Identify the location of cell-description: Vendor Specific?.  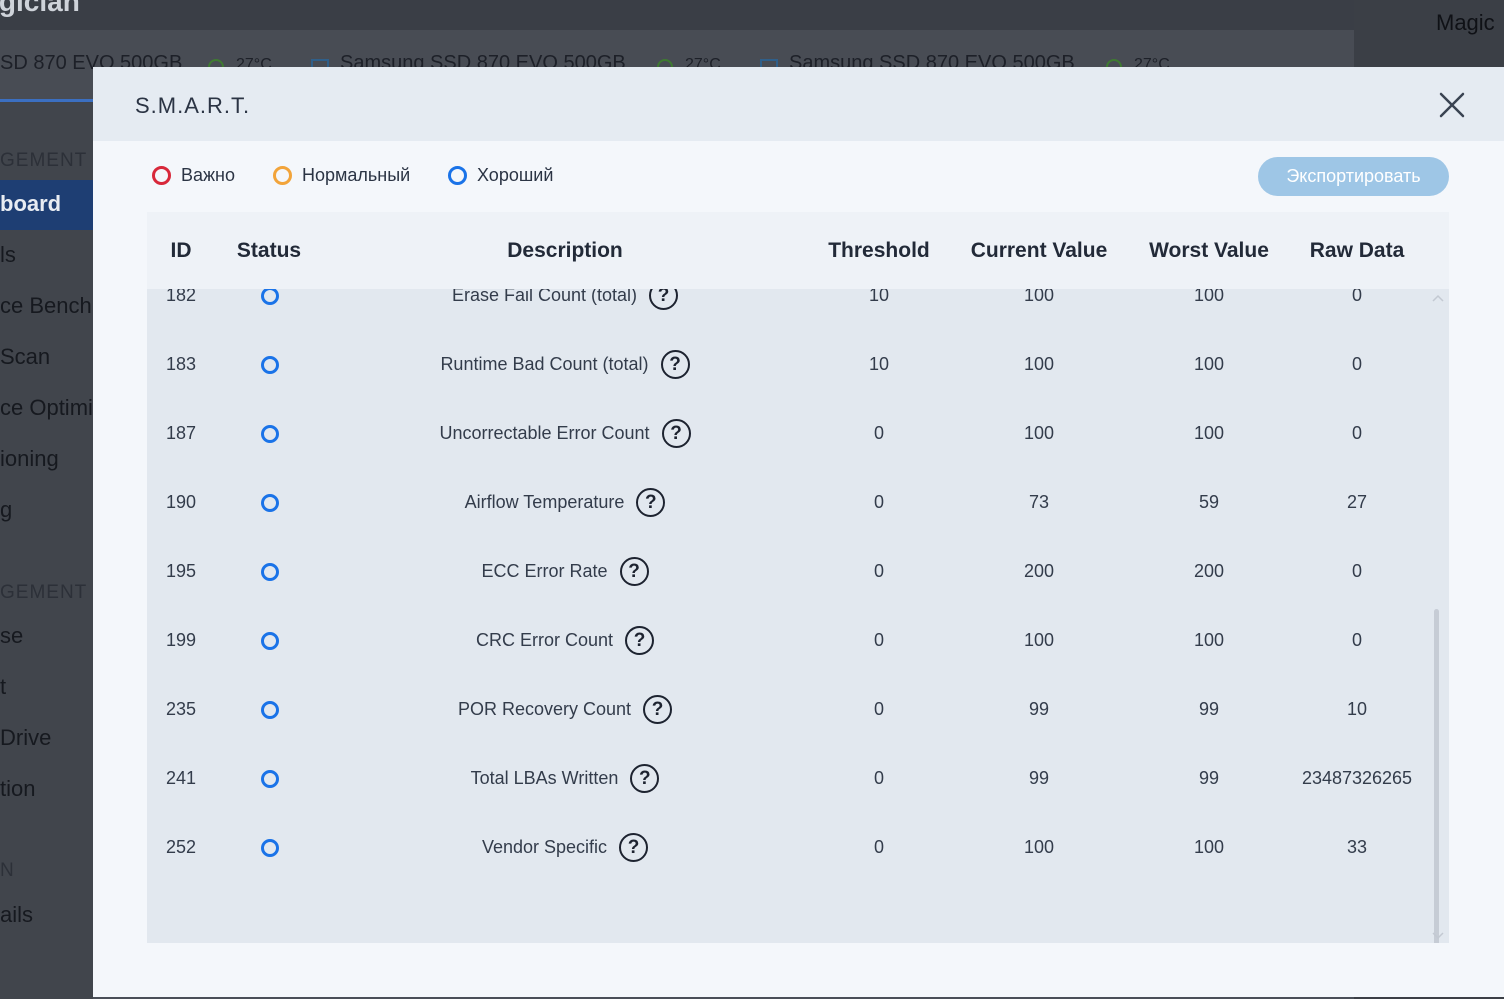
(565, 847).